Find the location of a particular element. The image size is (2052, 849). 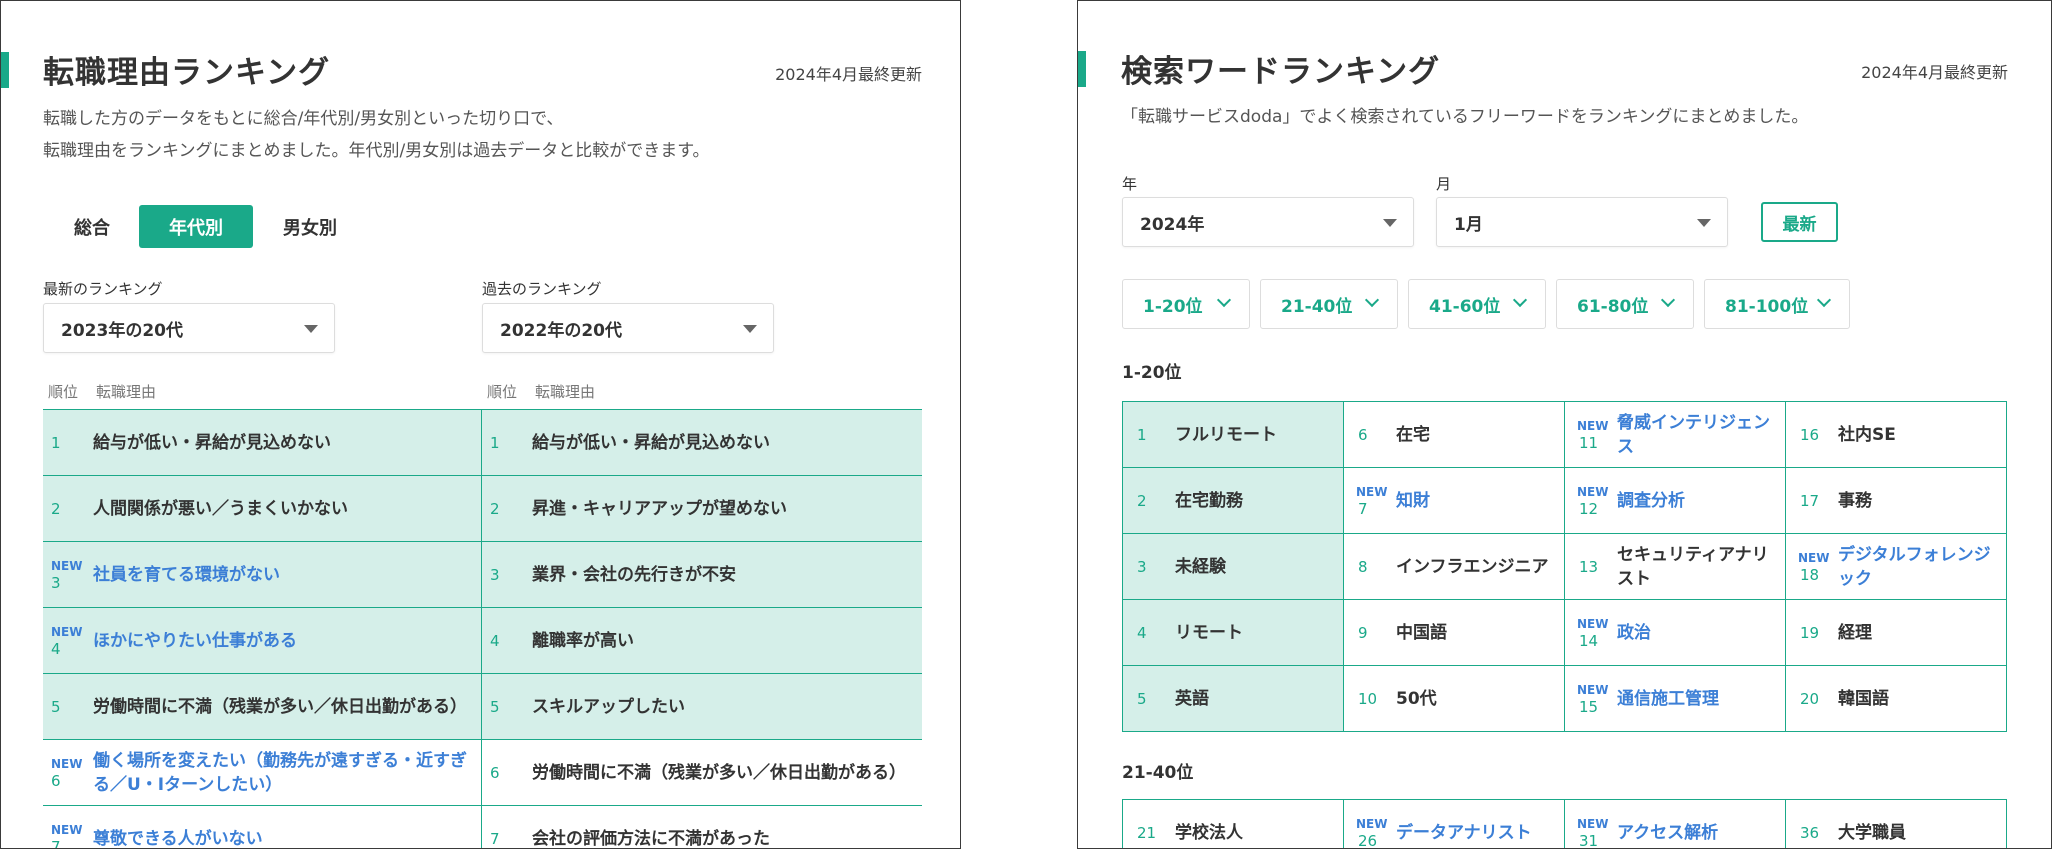

tab-overall: 総合 is located at coordinates (92, 226).